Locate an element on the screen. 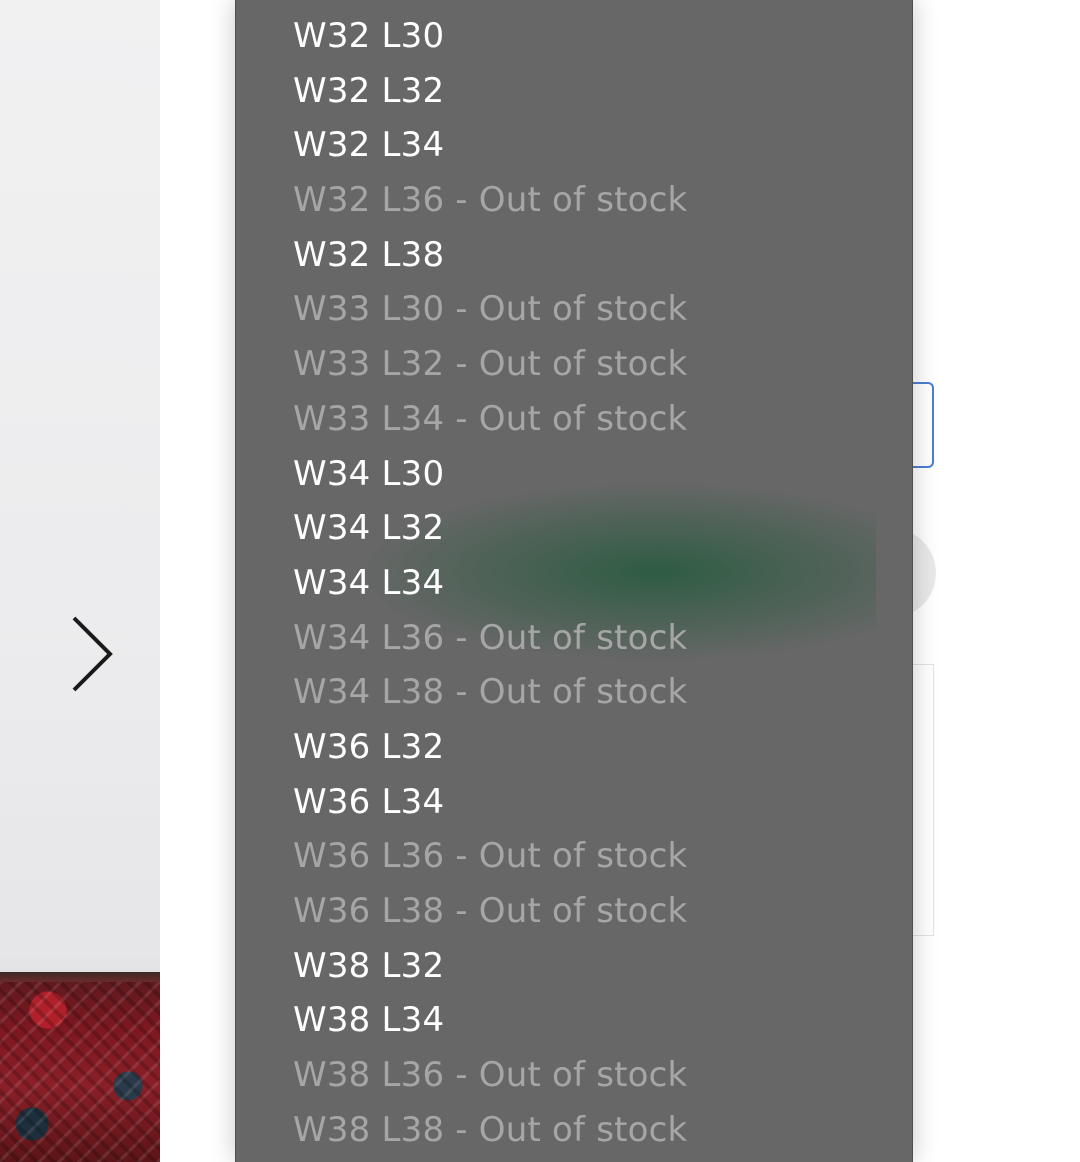  size-option: W34 L34 is located at coordinates (461, 583).